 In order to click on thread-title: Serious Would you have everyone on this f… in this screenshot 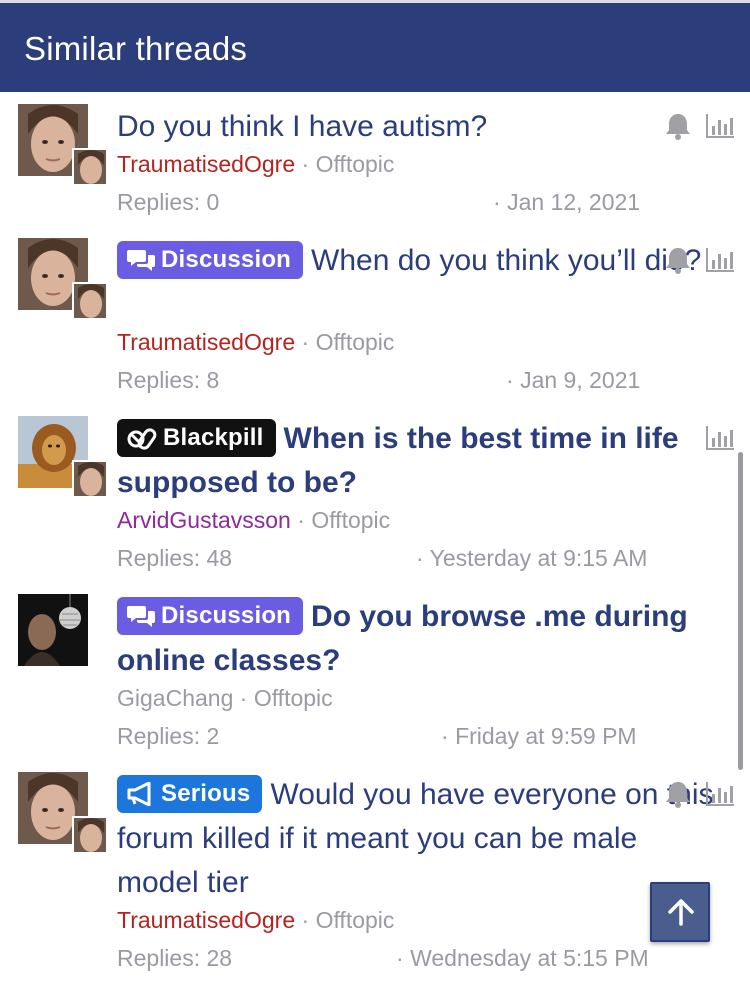, I will do `click(420, 839)`.